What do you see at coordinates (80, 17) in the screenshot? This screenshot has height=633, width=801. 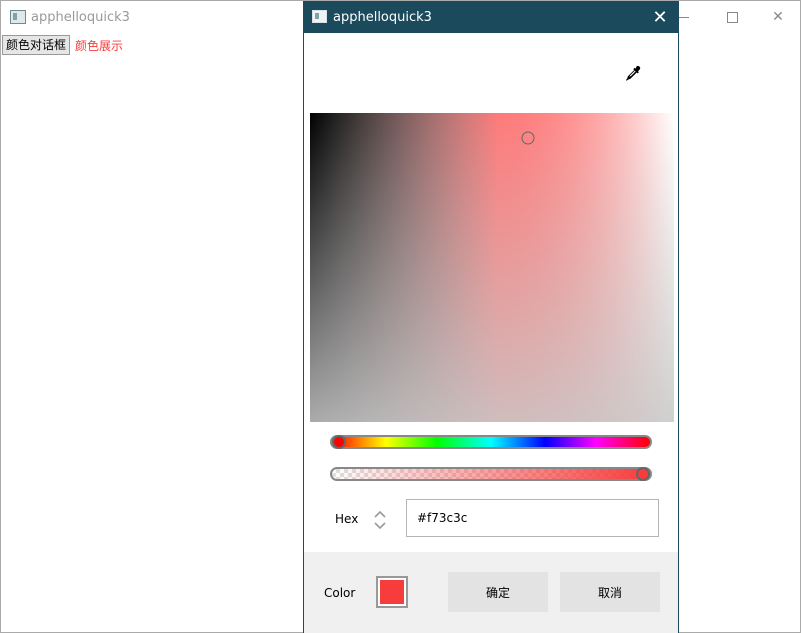 I see `main-window-title: apphelloquick3` at bounding box center [80, 17].